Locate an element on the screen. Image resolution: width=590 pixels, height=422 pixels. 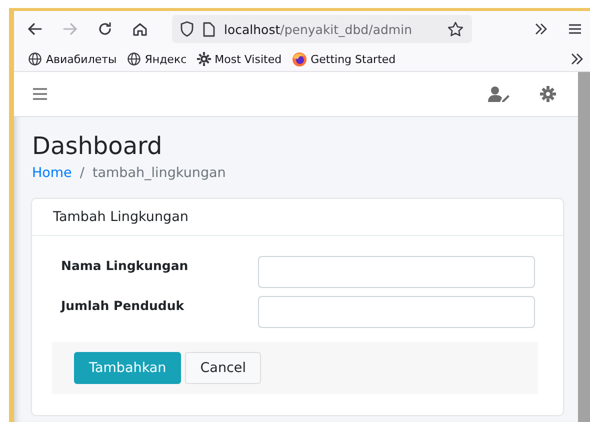
browser-logo-icon is located at coordinates (299, 59).